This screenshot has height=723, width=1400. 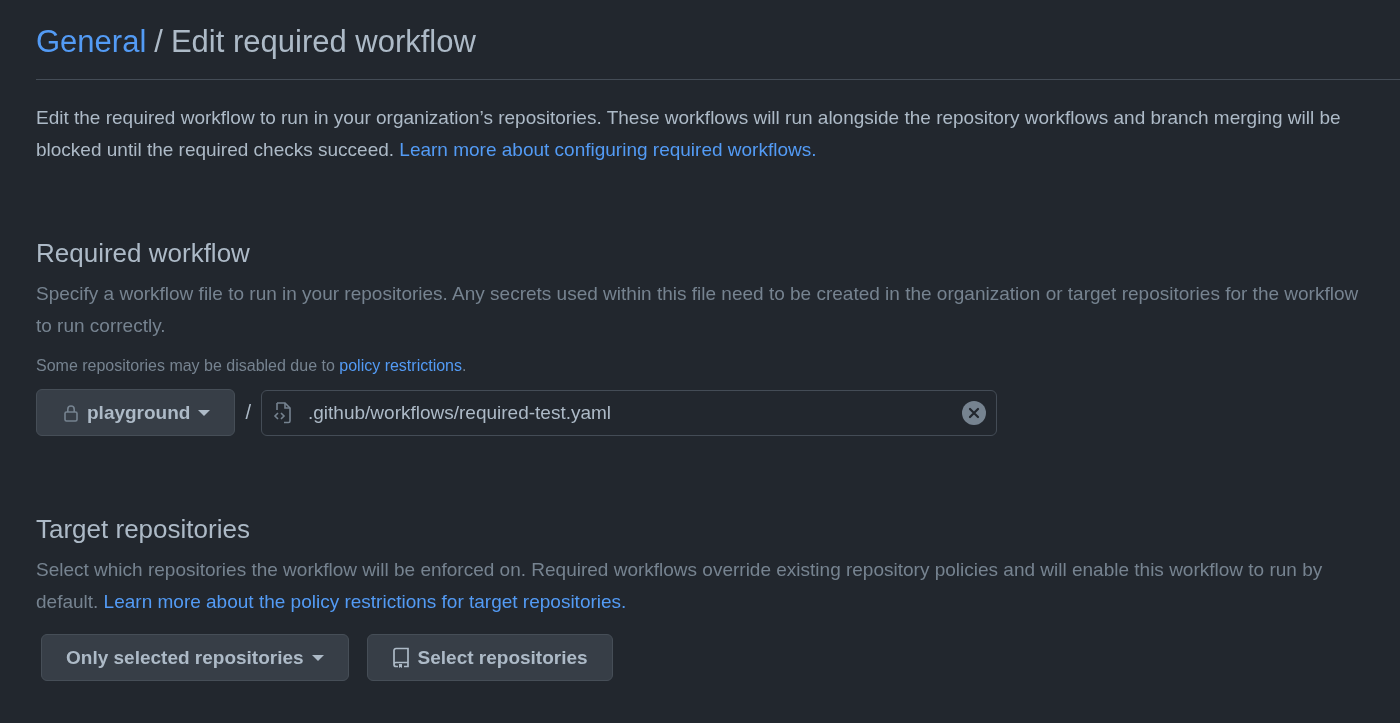 What do you see at coordinates (698, 310) in the screenshot?
I see `section-description: Specify a workflow file to run in your repositories. Any secrets used within this file need to be created in the organization or target repositories for the workflow to run correctly.` at bounding box center [698, 310].